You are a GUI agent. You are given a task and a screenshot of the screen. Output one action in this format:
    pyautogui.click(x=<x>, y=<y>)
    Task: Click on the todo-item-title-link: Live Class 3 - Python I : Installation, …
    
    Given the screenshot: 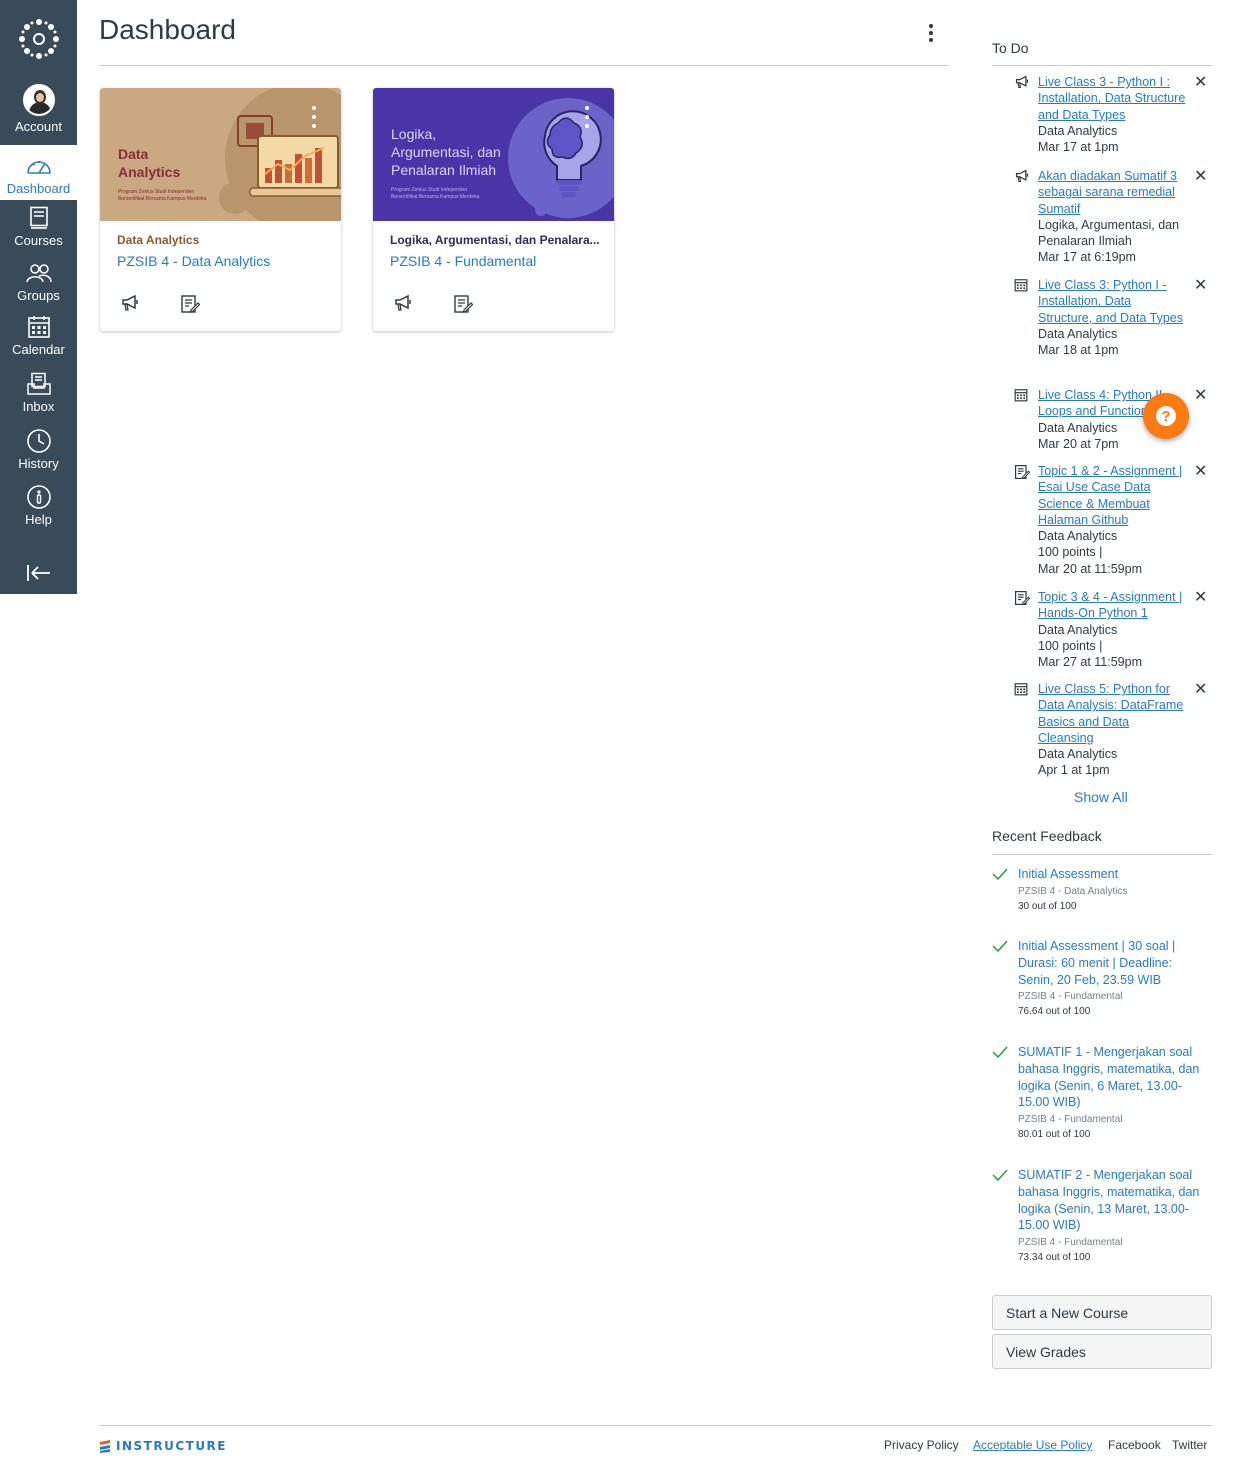 What is the action you would take?
    pyautogui.click(x=1112, y=98)
    